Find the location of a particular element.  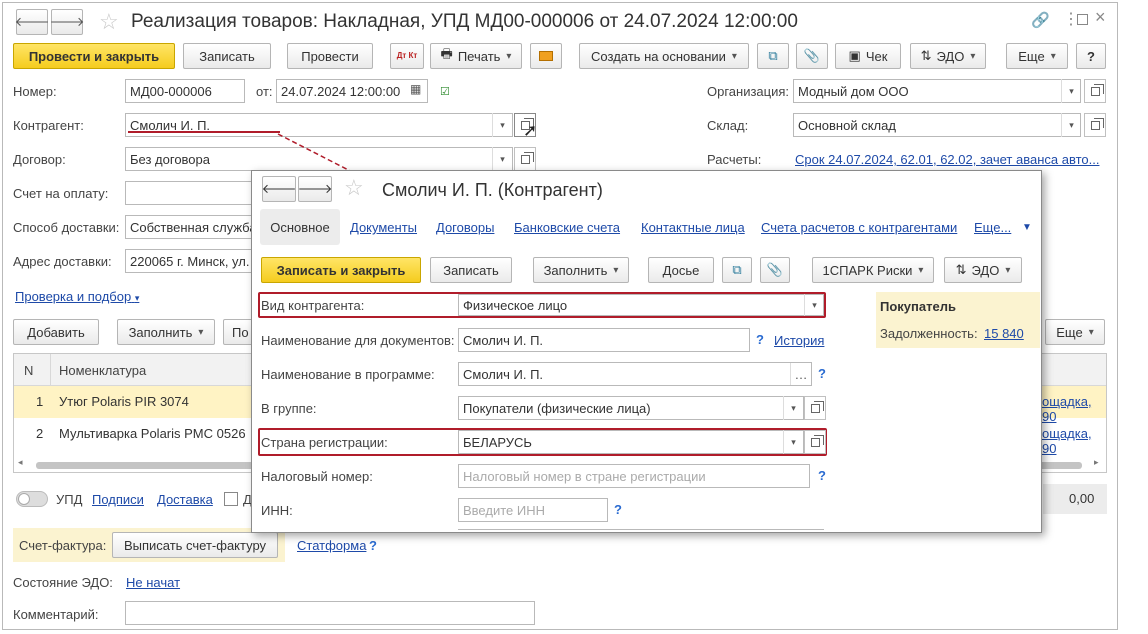

tab-settlement-accounts: Счета расчетов с контрагентами is located at coordinates (859, 227).